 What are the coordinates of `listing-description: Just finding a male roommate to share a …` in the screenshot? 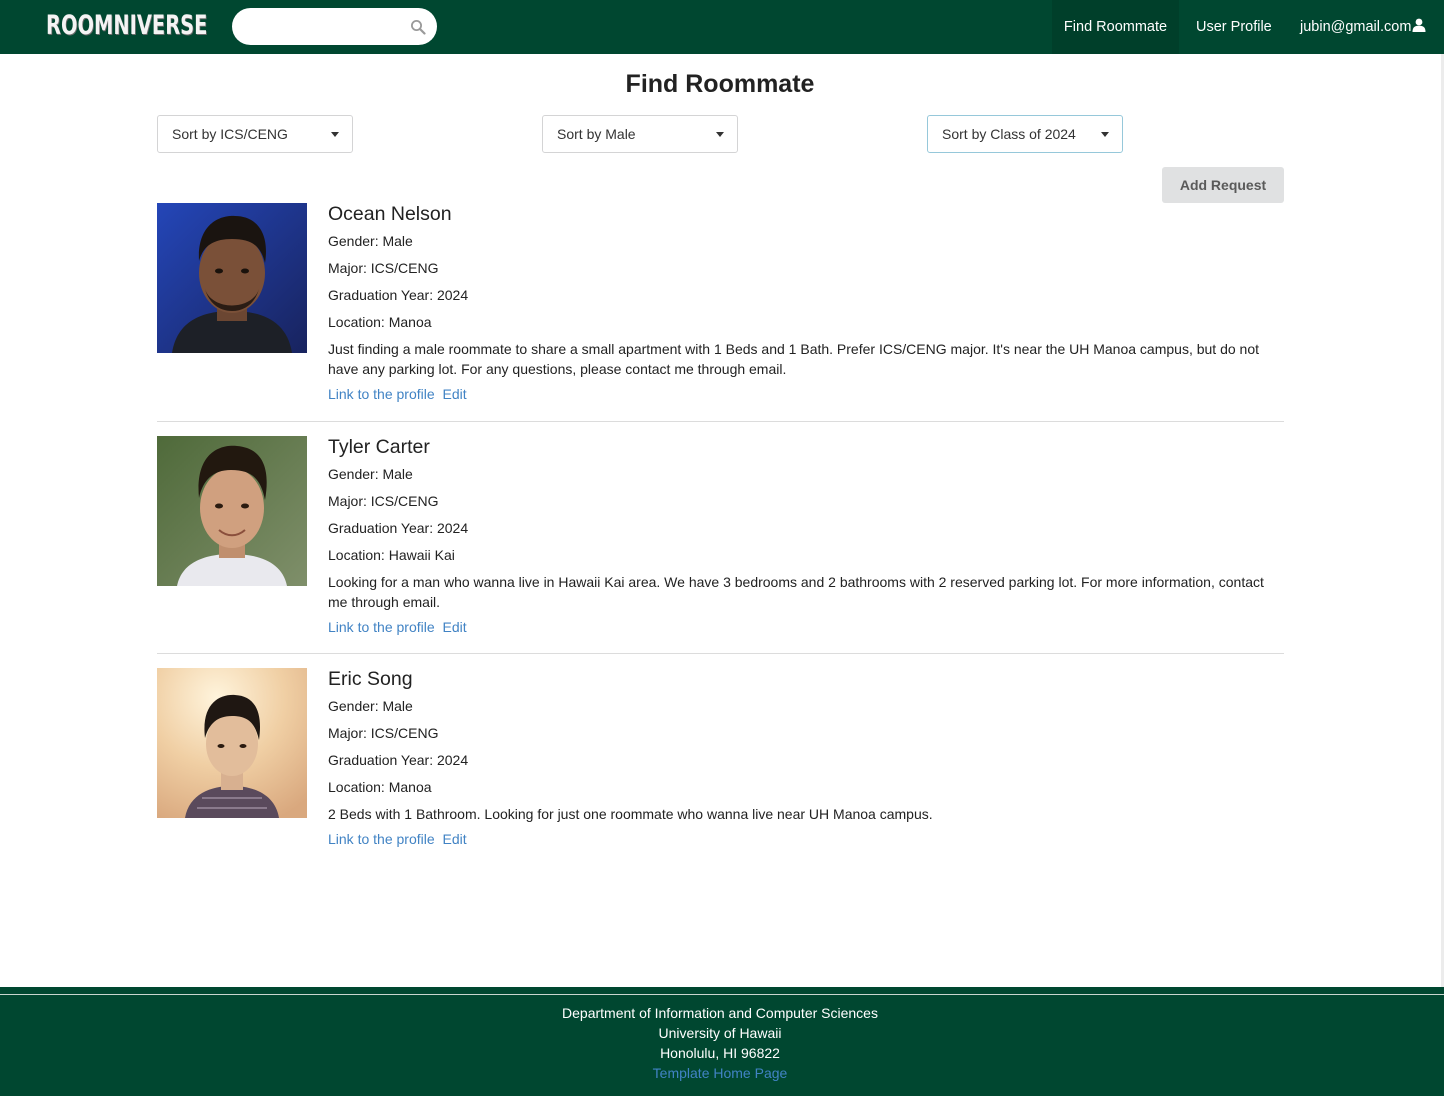 It's located at (794, 359).